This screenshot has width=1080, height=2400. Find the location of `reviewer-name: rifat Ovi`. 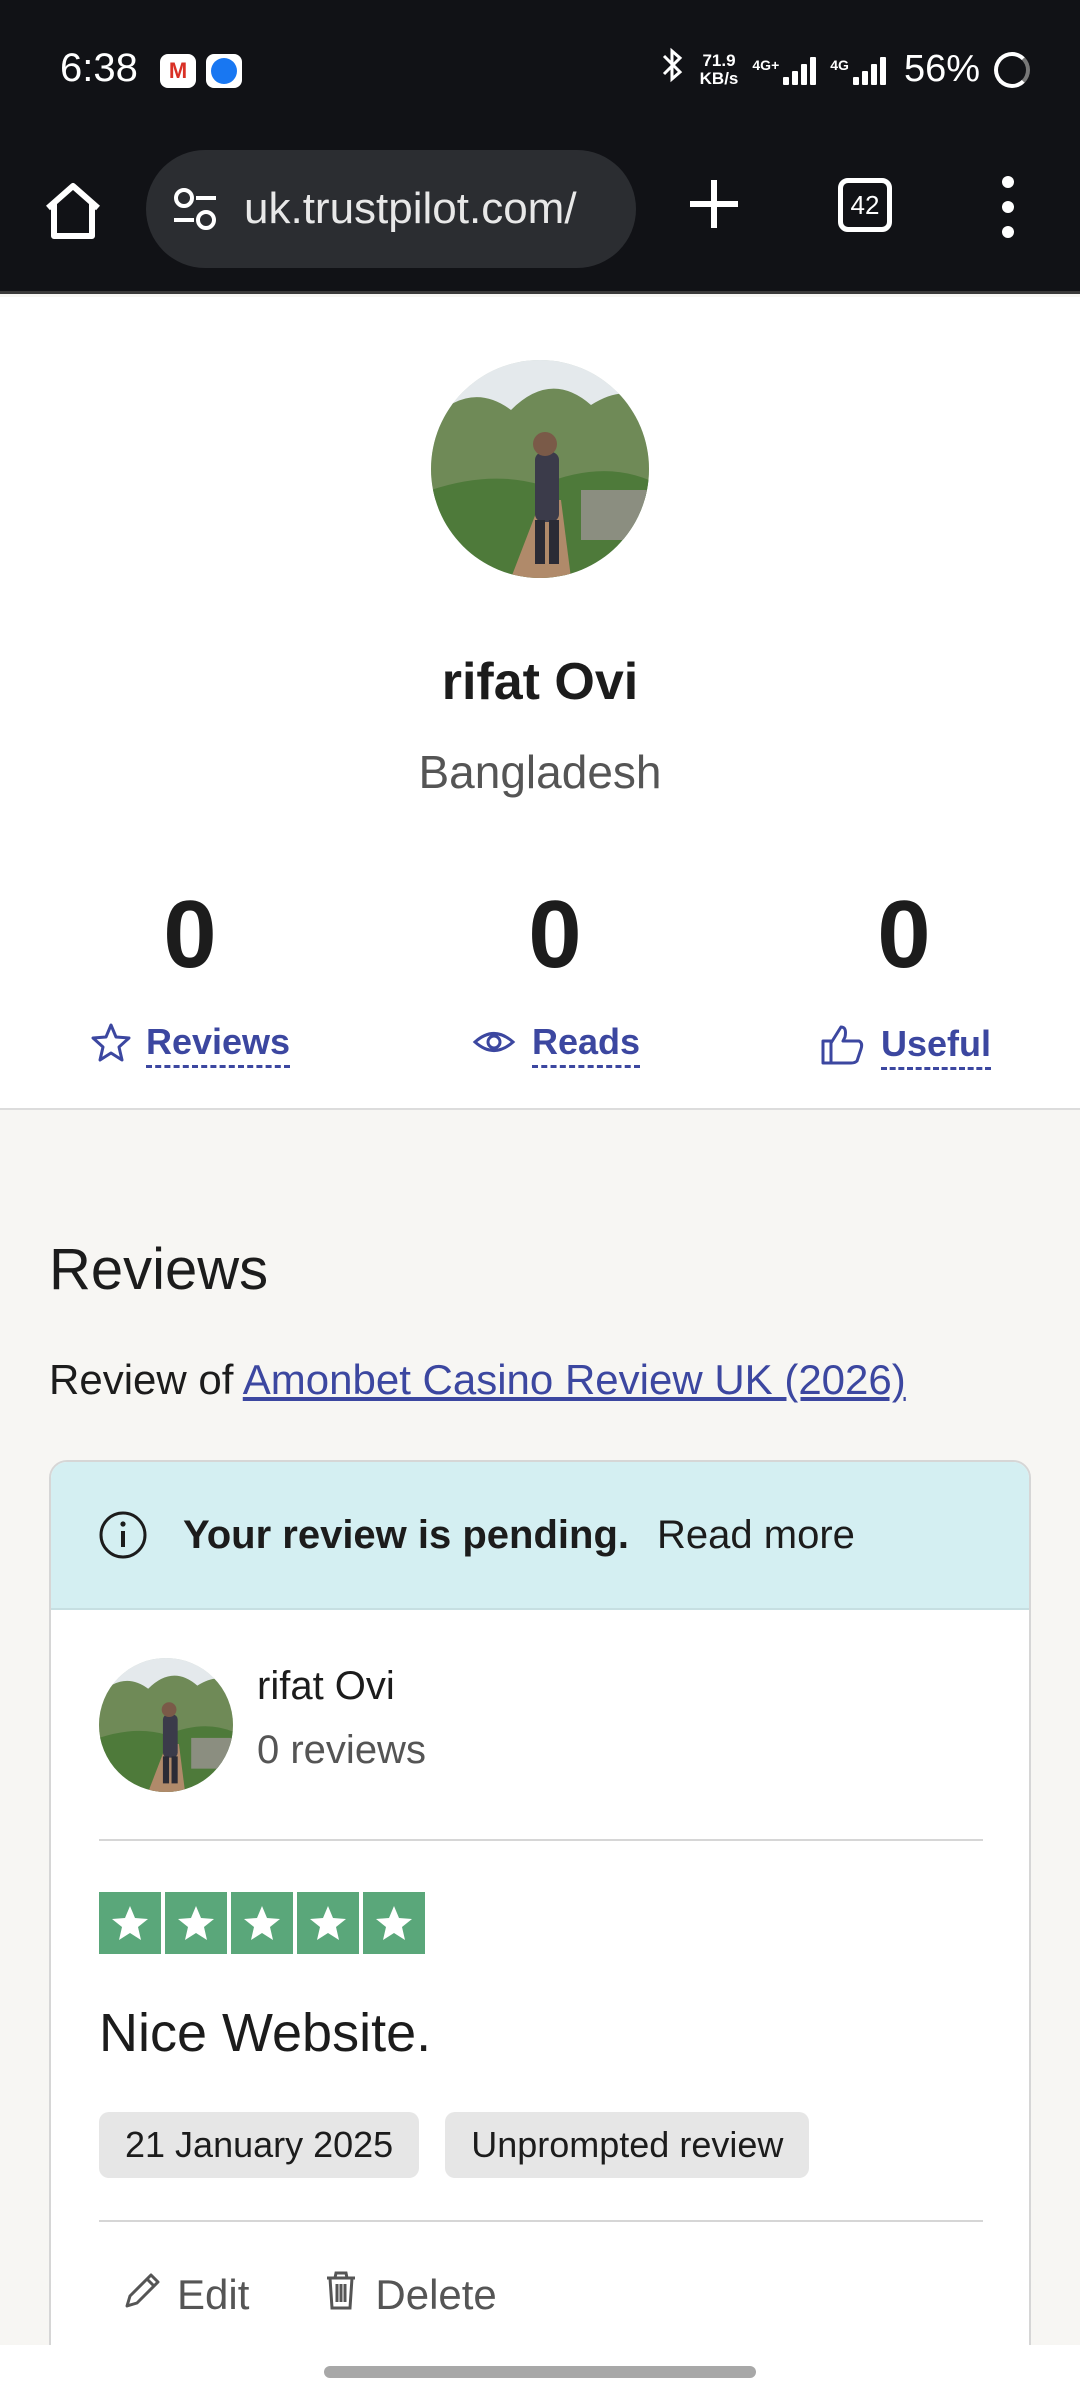

reviewer-name: rifat Ovi is located at coordinates (326, 1686).